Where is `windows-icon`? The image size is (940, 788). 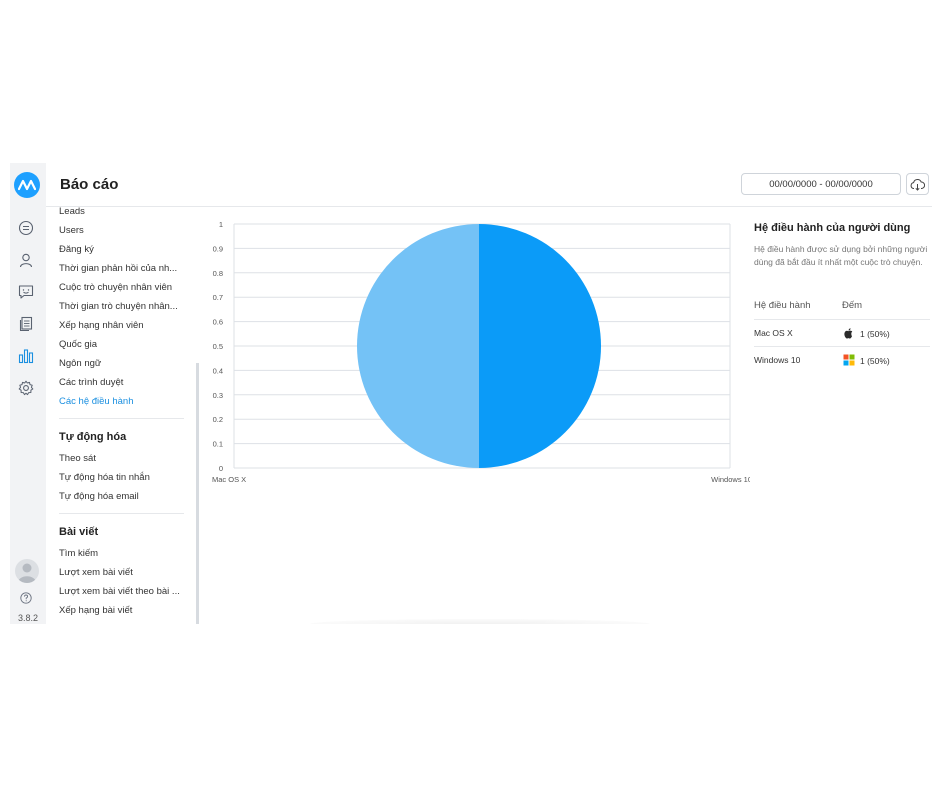 windows-icon is located at coordinates (849, 359).